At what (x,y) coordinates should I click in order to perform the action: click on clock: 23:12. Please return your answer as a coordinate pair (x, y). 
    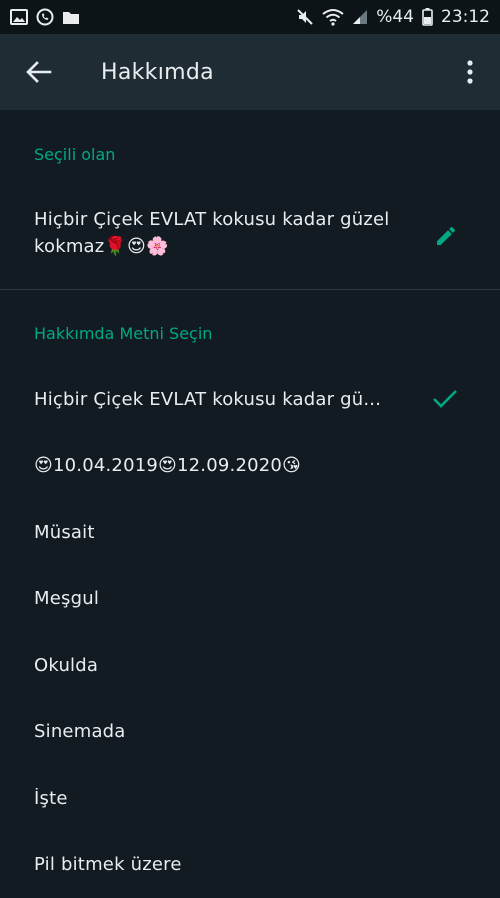
    Looking at the image, I should click on (465, 17).